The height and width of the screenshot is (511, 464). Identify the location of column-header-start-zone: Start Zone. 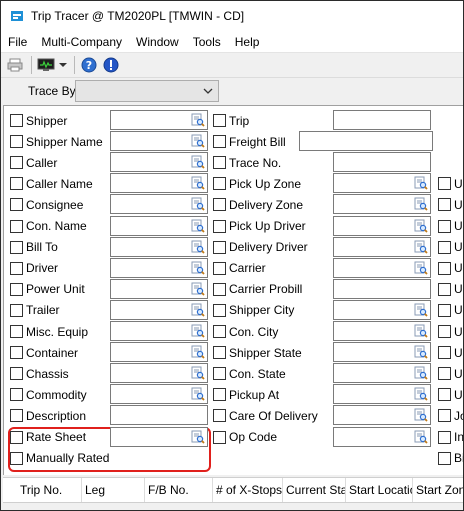
(438, 490).